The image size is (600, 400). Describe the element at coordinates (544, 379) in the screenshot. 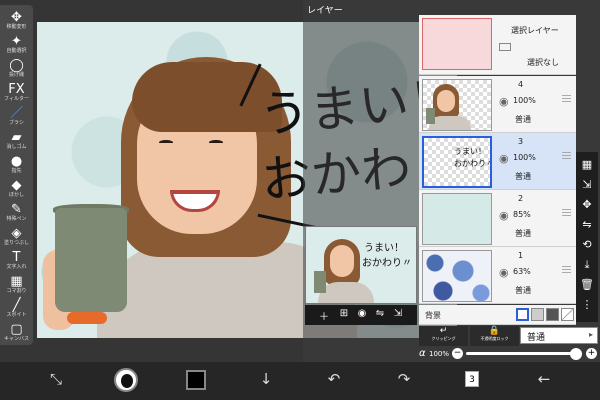

I see `back-arrow-icon: ←` at that location.